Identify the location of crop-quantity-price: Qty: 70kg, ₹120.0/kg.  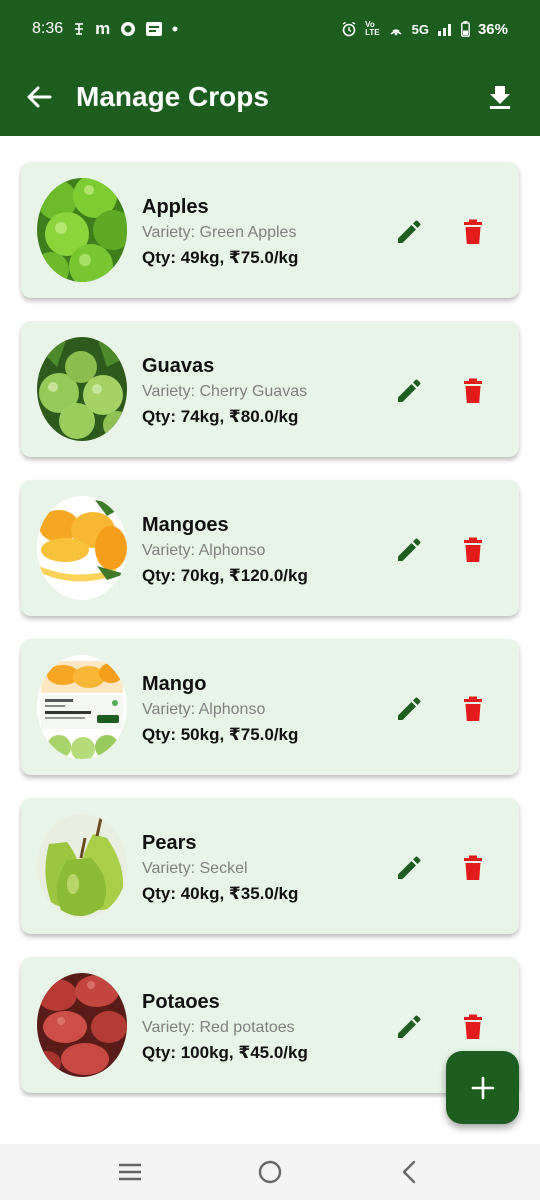
(225, 575).